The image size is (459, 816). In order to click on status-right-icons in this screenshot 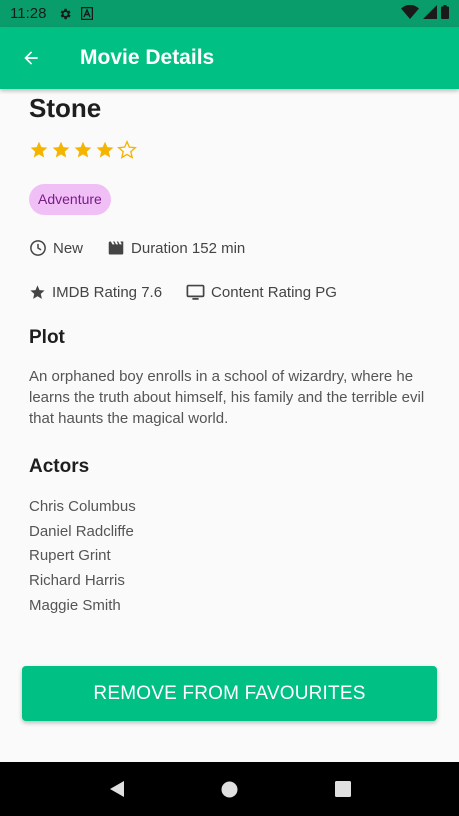, I will do `click(425, 13)`.